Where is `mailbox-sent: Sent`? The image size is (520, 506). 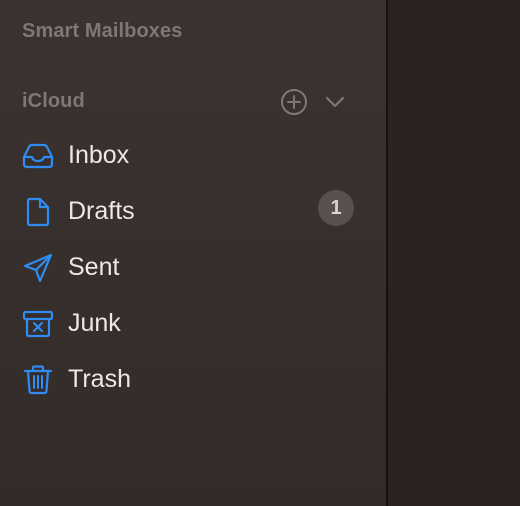
mailbox-sent: Sent is located at coordinates (193, 266).